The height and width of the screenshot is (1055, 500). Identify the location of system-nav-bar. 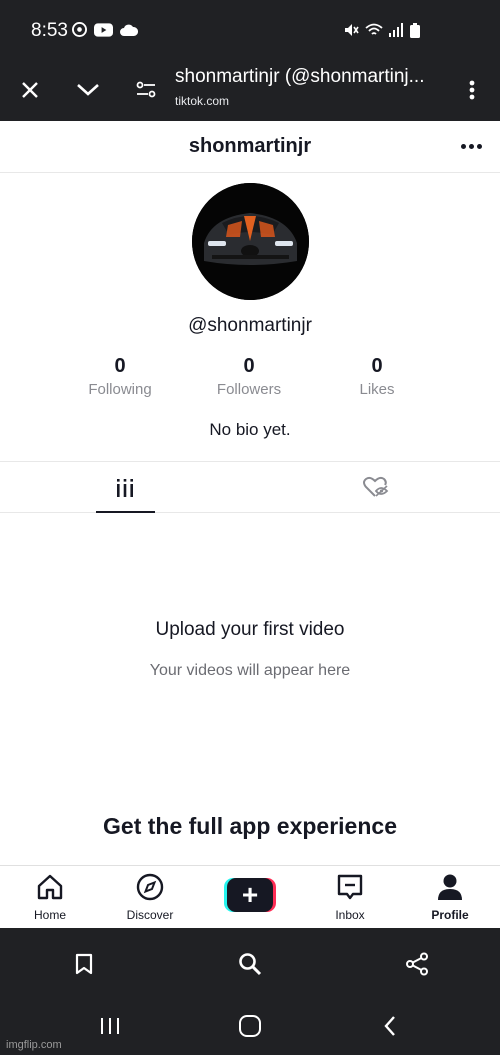
(250, 1026).